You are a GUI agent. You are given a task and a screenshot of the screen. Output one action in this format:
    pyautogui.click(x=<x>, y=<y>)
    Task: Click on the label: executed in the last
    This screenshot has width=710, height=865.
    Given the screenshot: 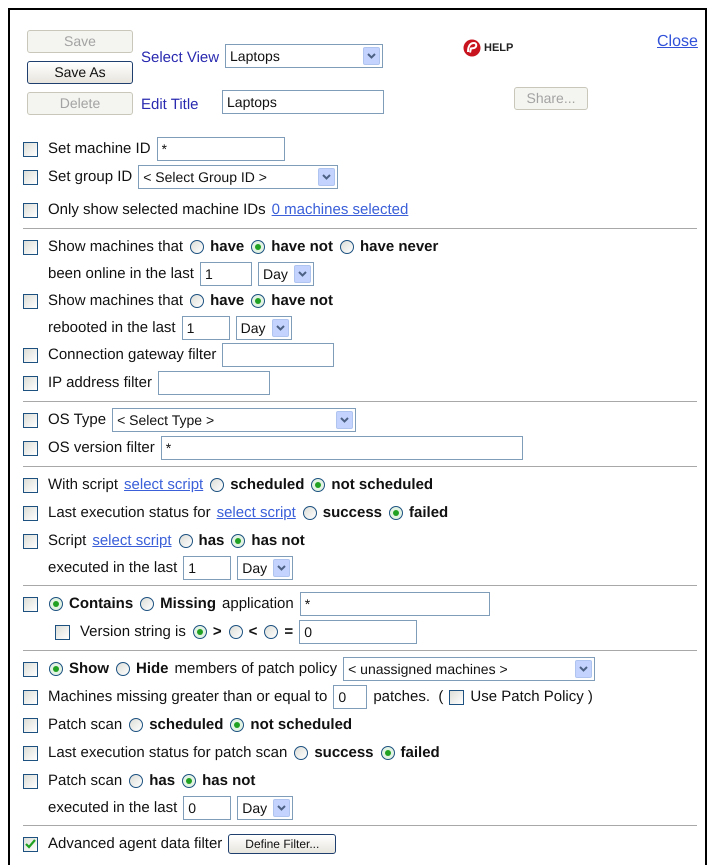 What is the action you would take?
    pyautogui.click(x=113, y=568)
    